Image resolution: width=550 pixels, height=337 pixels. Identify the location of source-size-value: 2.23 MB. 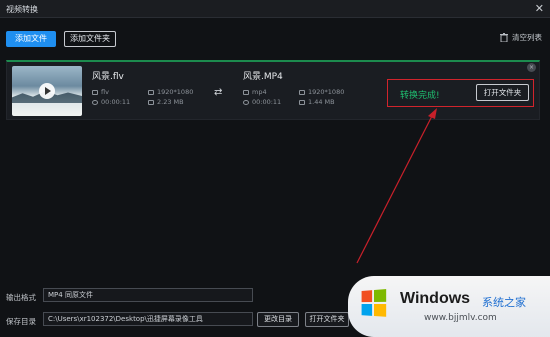
(170, 102).